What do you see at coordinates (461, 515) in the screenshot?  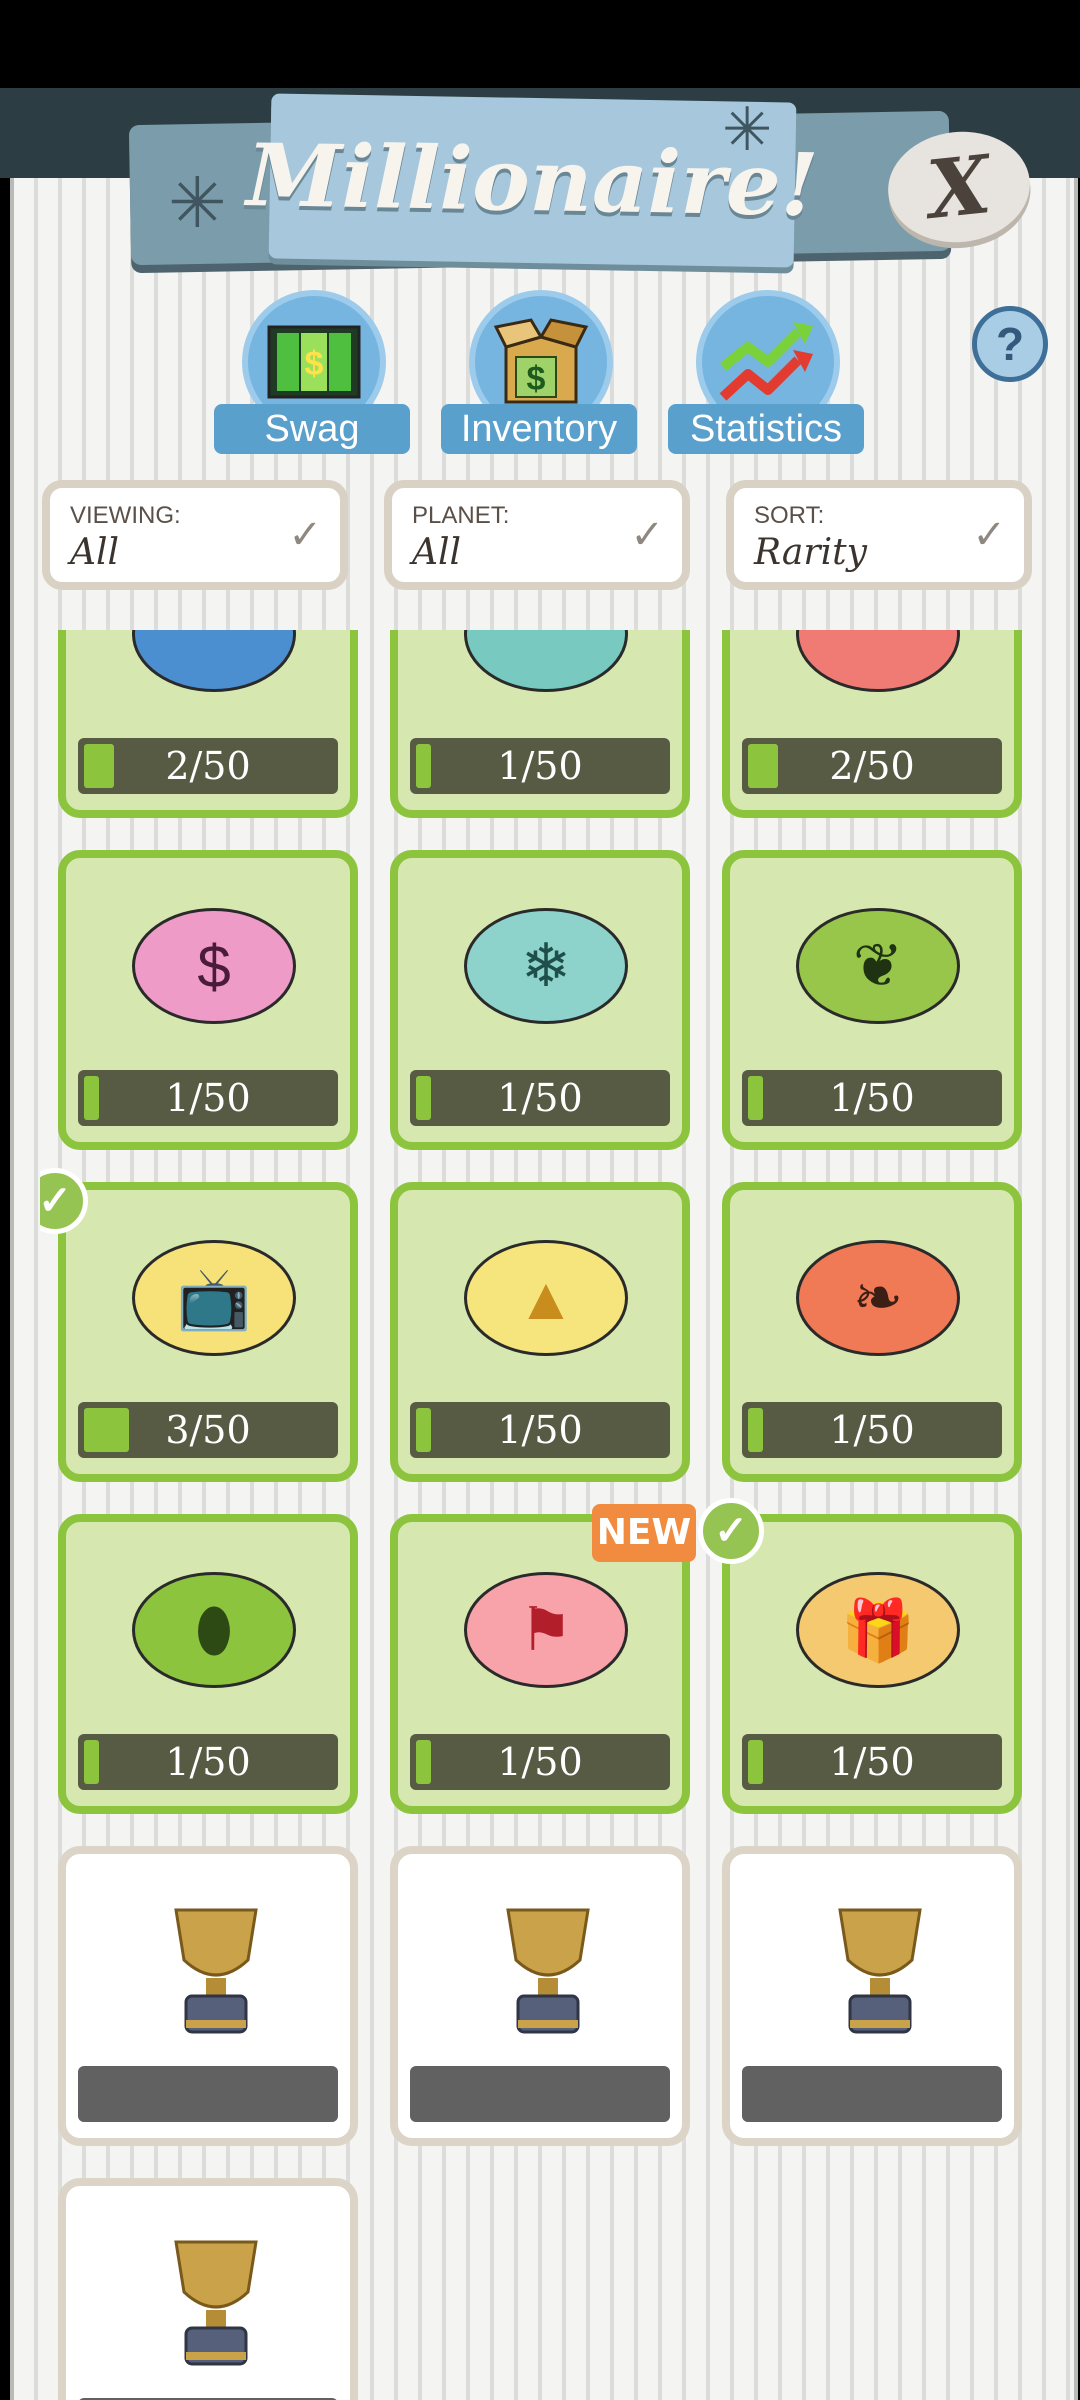 I see `dropdown-caption: PLANET:` at bounding box center [461, 515].